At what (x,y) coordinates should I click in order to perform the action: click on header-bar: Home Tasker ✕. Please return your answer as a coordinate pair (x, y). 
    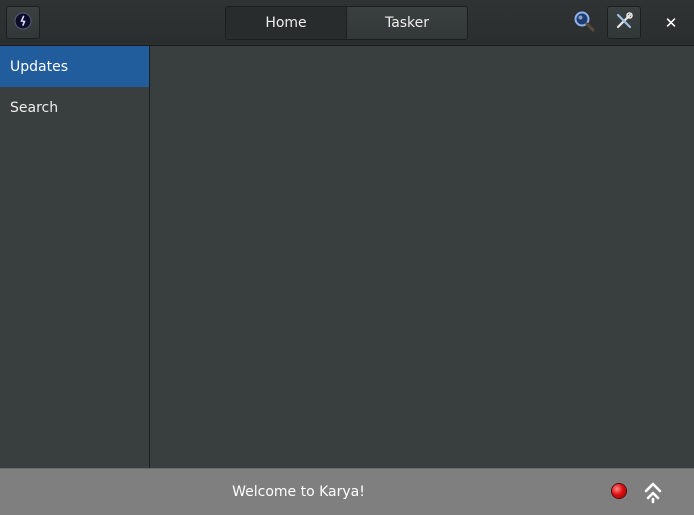
    Looking at the image, I should click on (347, 23).